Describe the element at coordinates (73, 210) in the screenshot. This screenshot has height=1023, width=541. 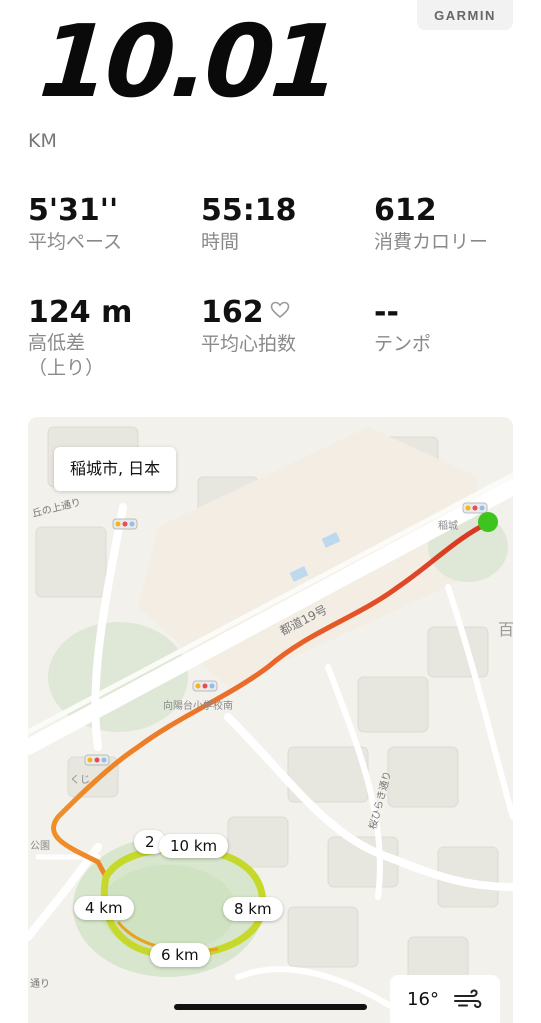
I see `stat-value: 5'31''` at that location.